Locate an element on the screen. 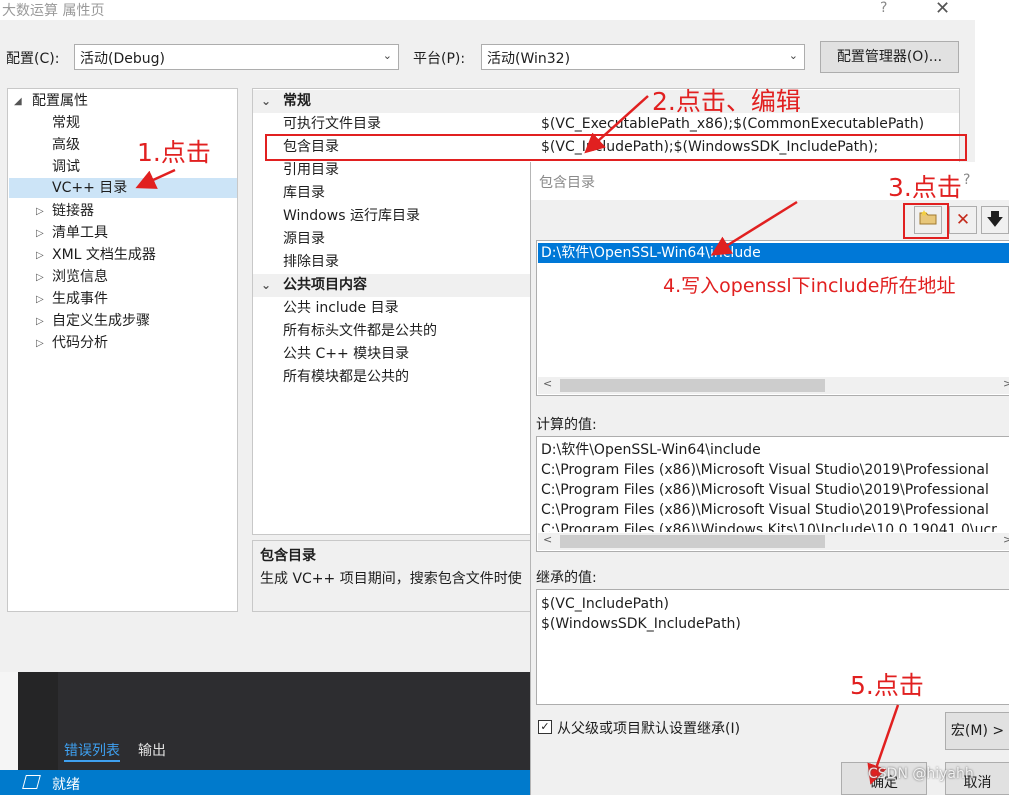 This screenshot has width=1009, height=803. watermark: CSDN @hiyahh is located at coordinates (921, 774).